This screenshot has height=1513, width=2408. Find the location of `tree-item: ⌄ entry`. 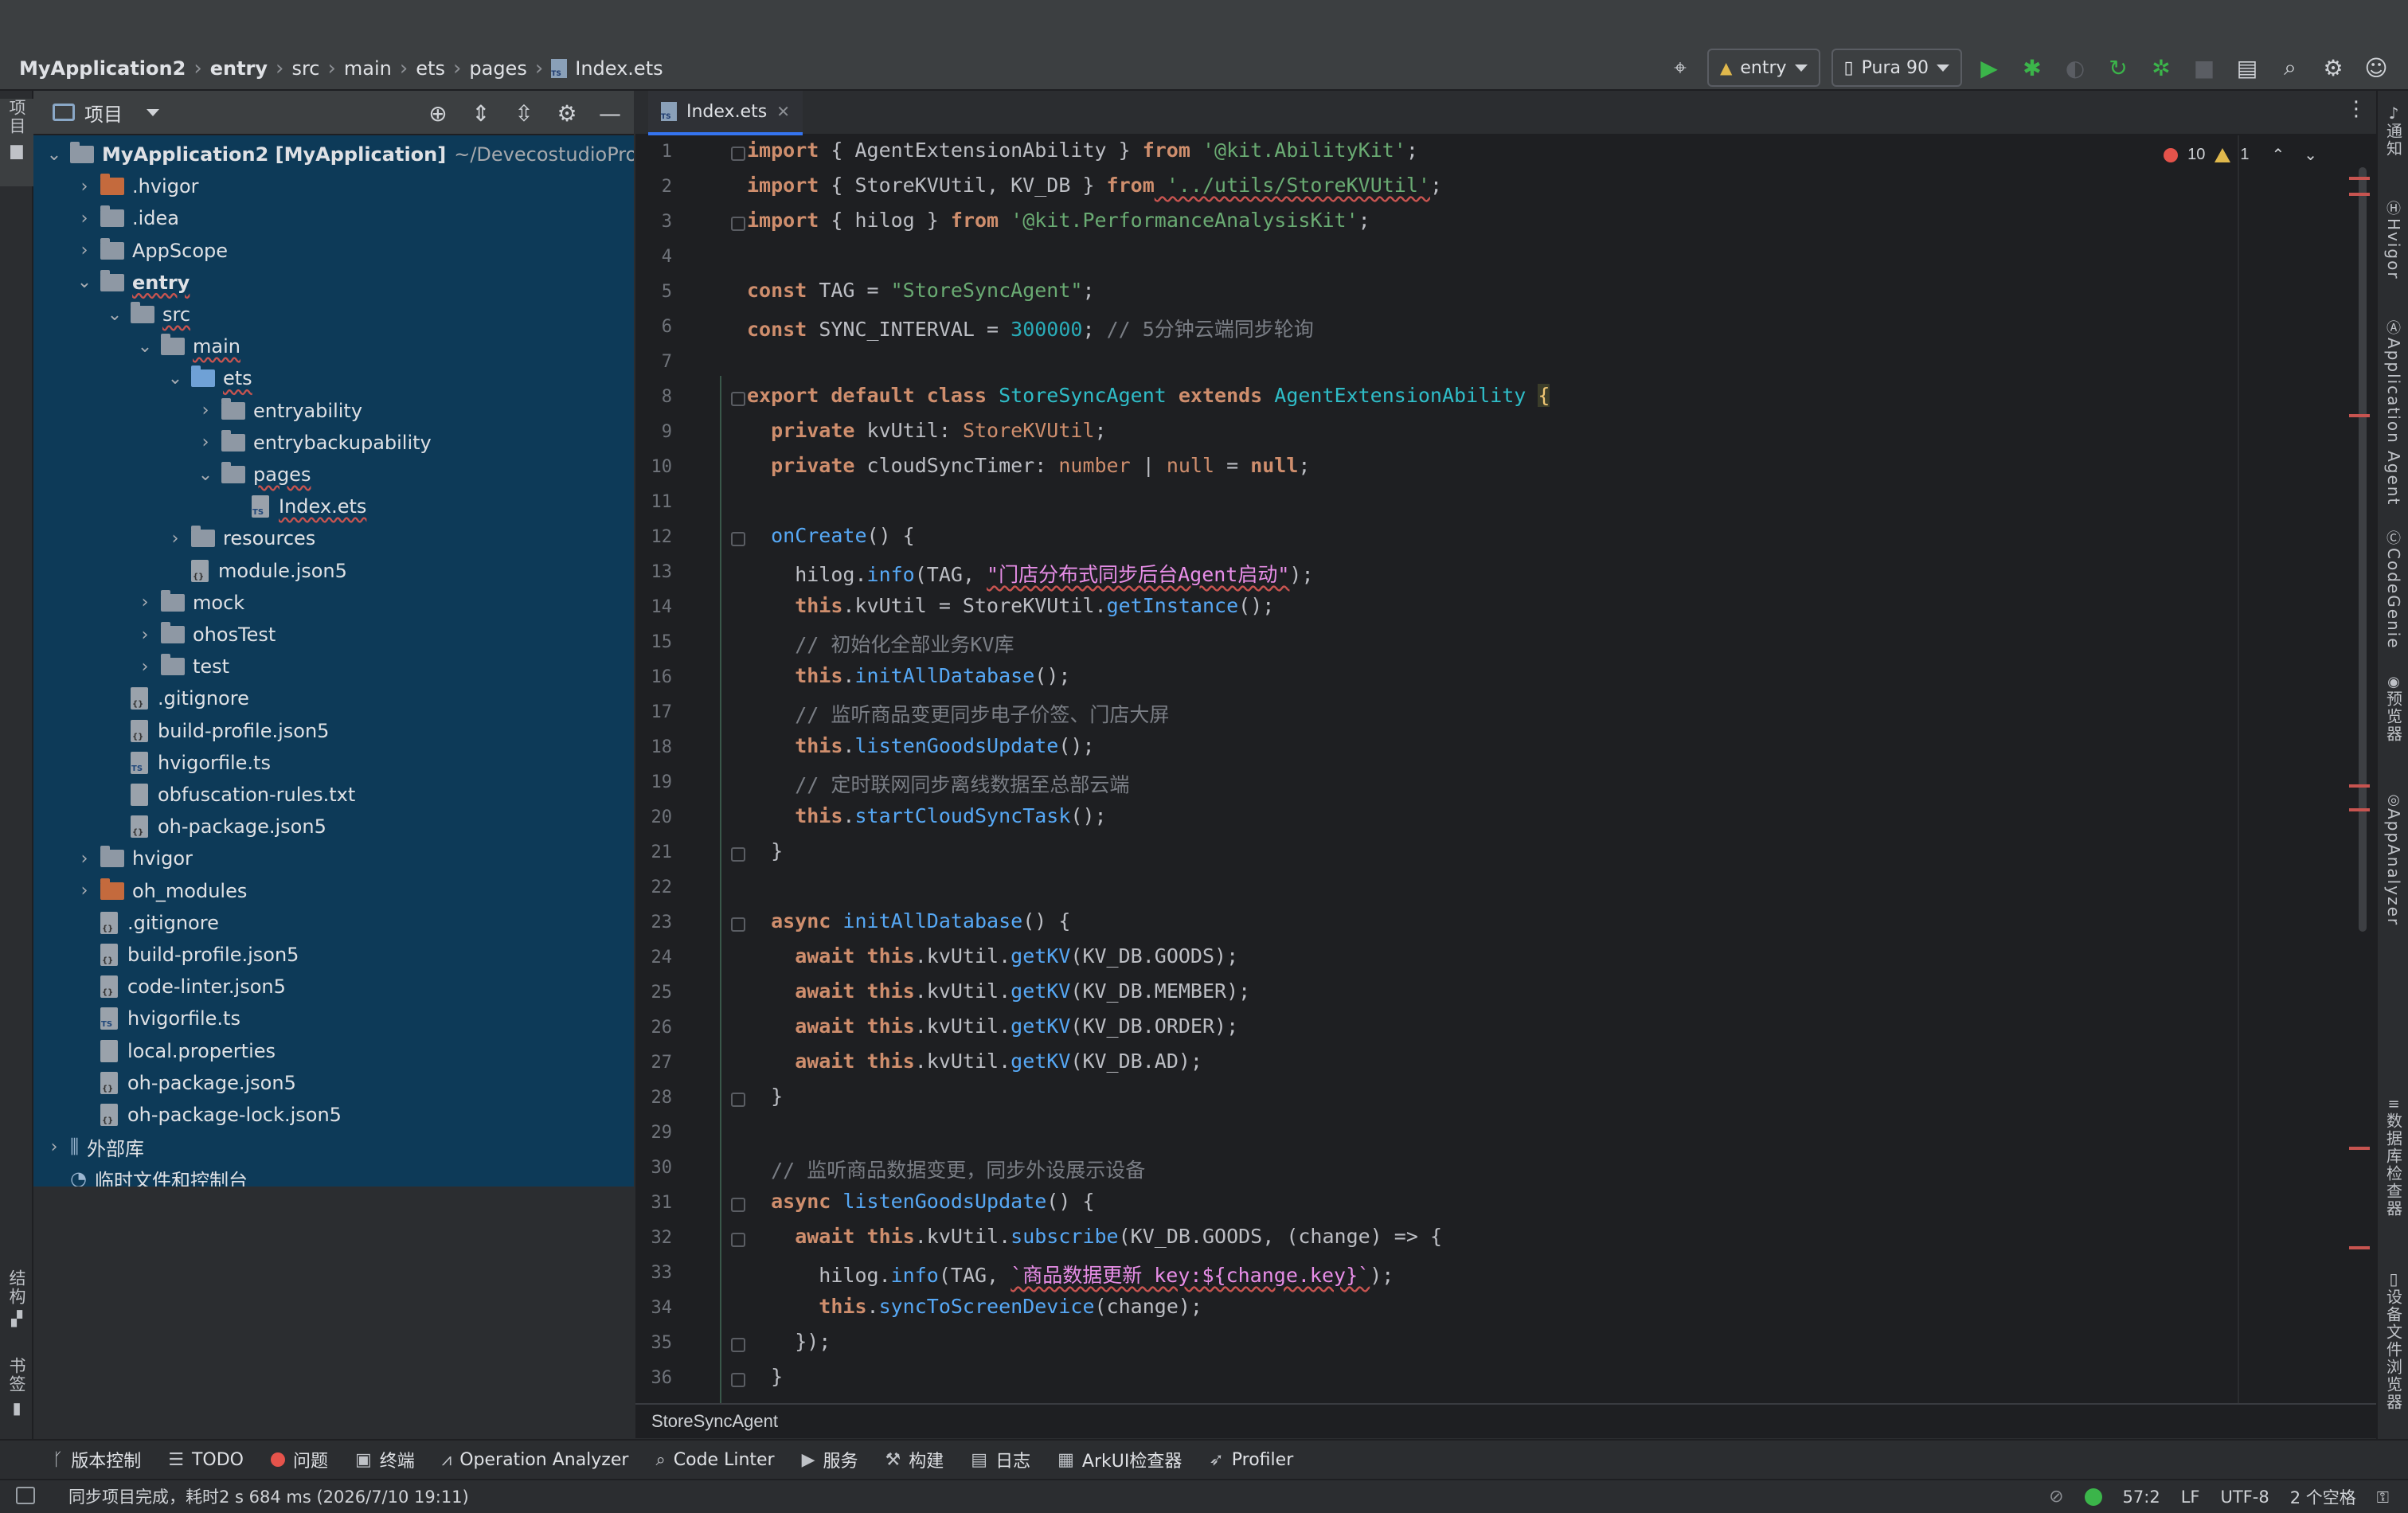

tree-item: ⌄ entry is located at coordinates (133, 283).